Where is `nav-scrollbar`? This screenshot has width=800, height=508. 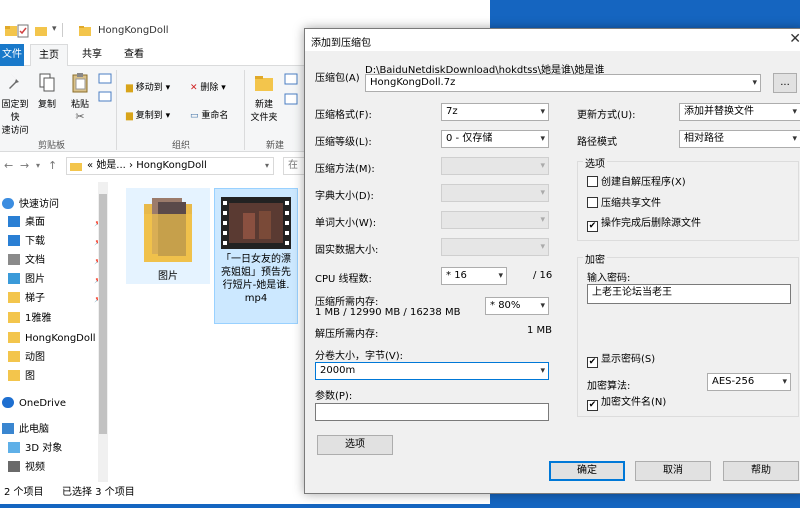
nav-scrollbar is located at coordinates (103, 332).